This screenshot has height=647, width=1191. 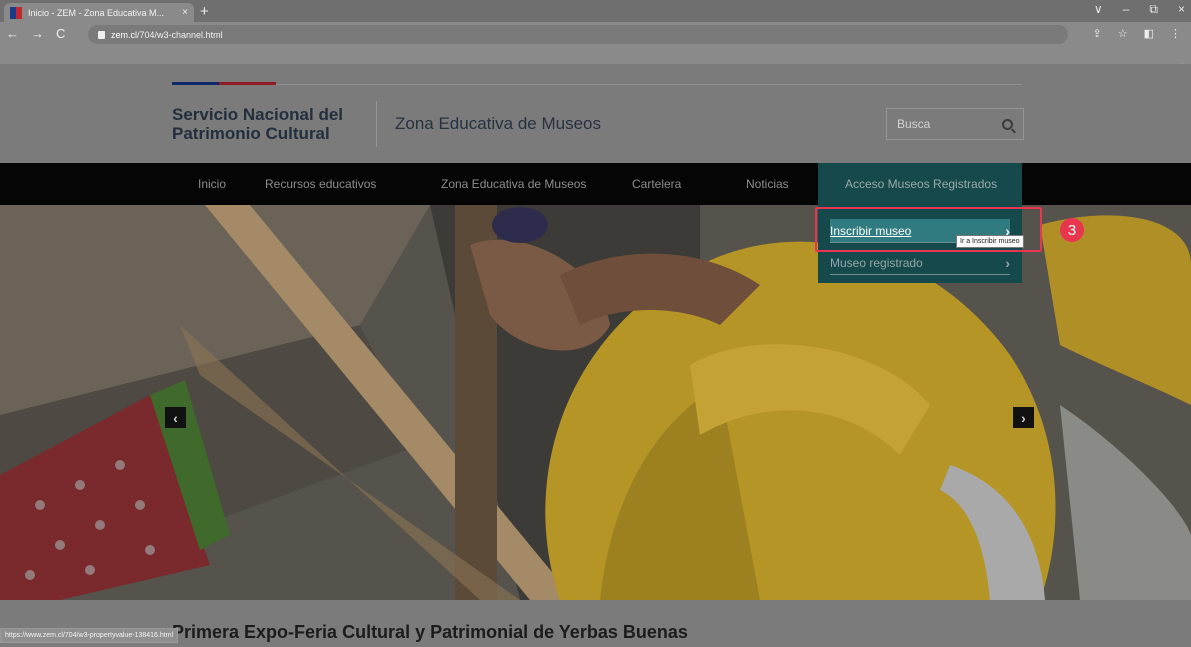 What do you see at coordinates (656, 184) in the screenshot?
I see `nav-item-cartelera: Cartelera` at bounding box center [656, 184].